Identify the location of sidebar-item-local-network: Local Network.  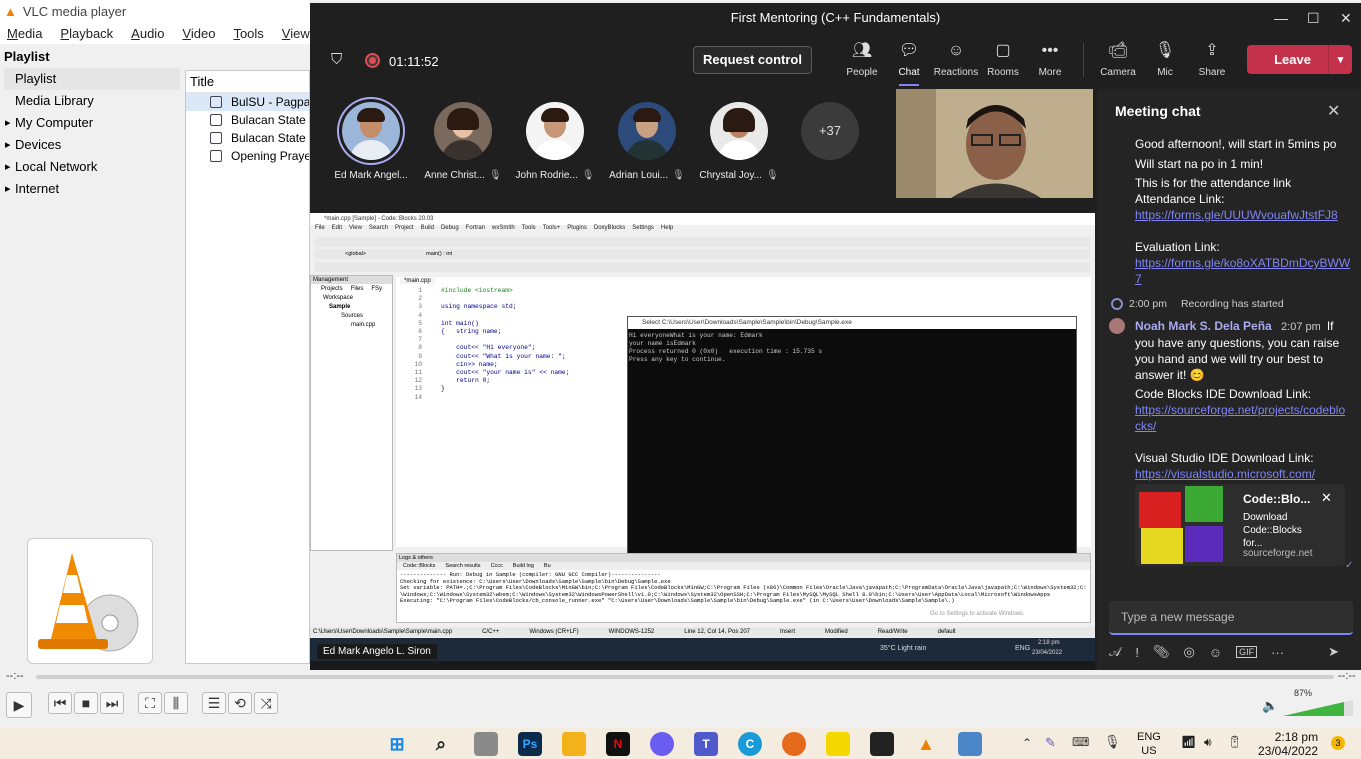
(92, 167).